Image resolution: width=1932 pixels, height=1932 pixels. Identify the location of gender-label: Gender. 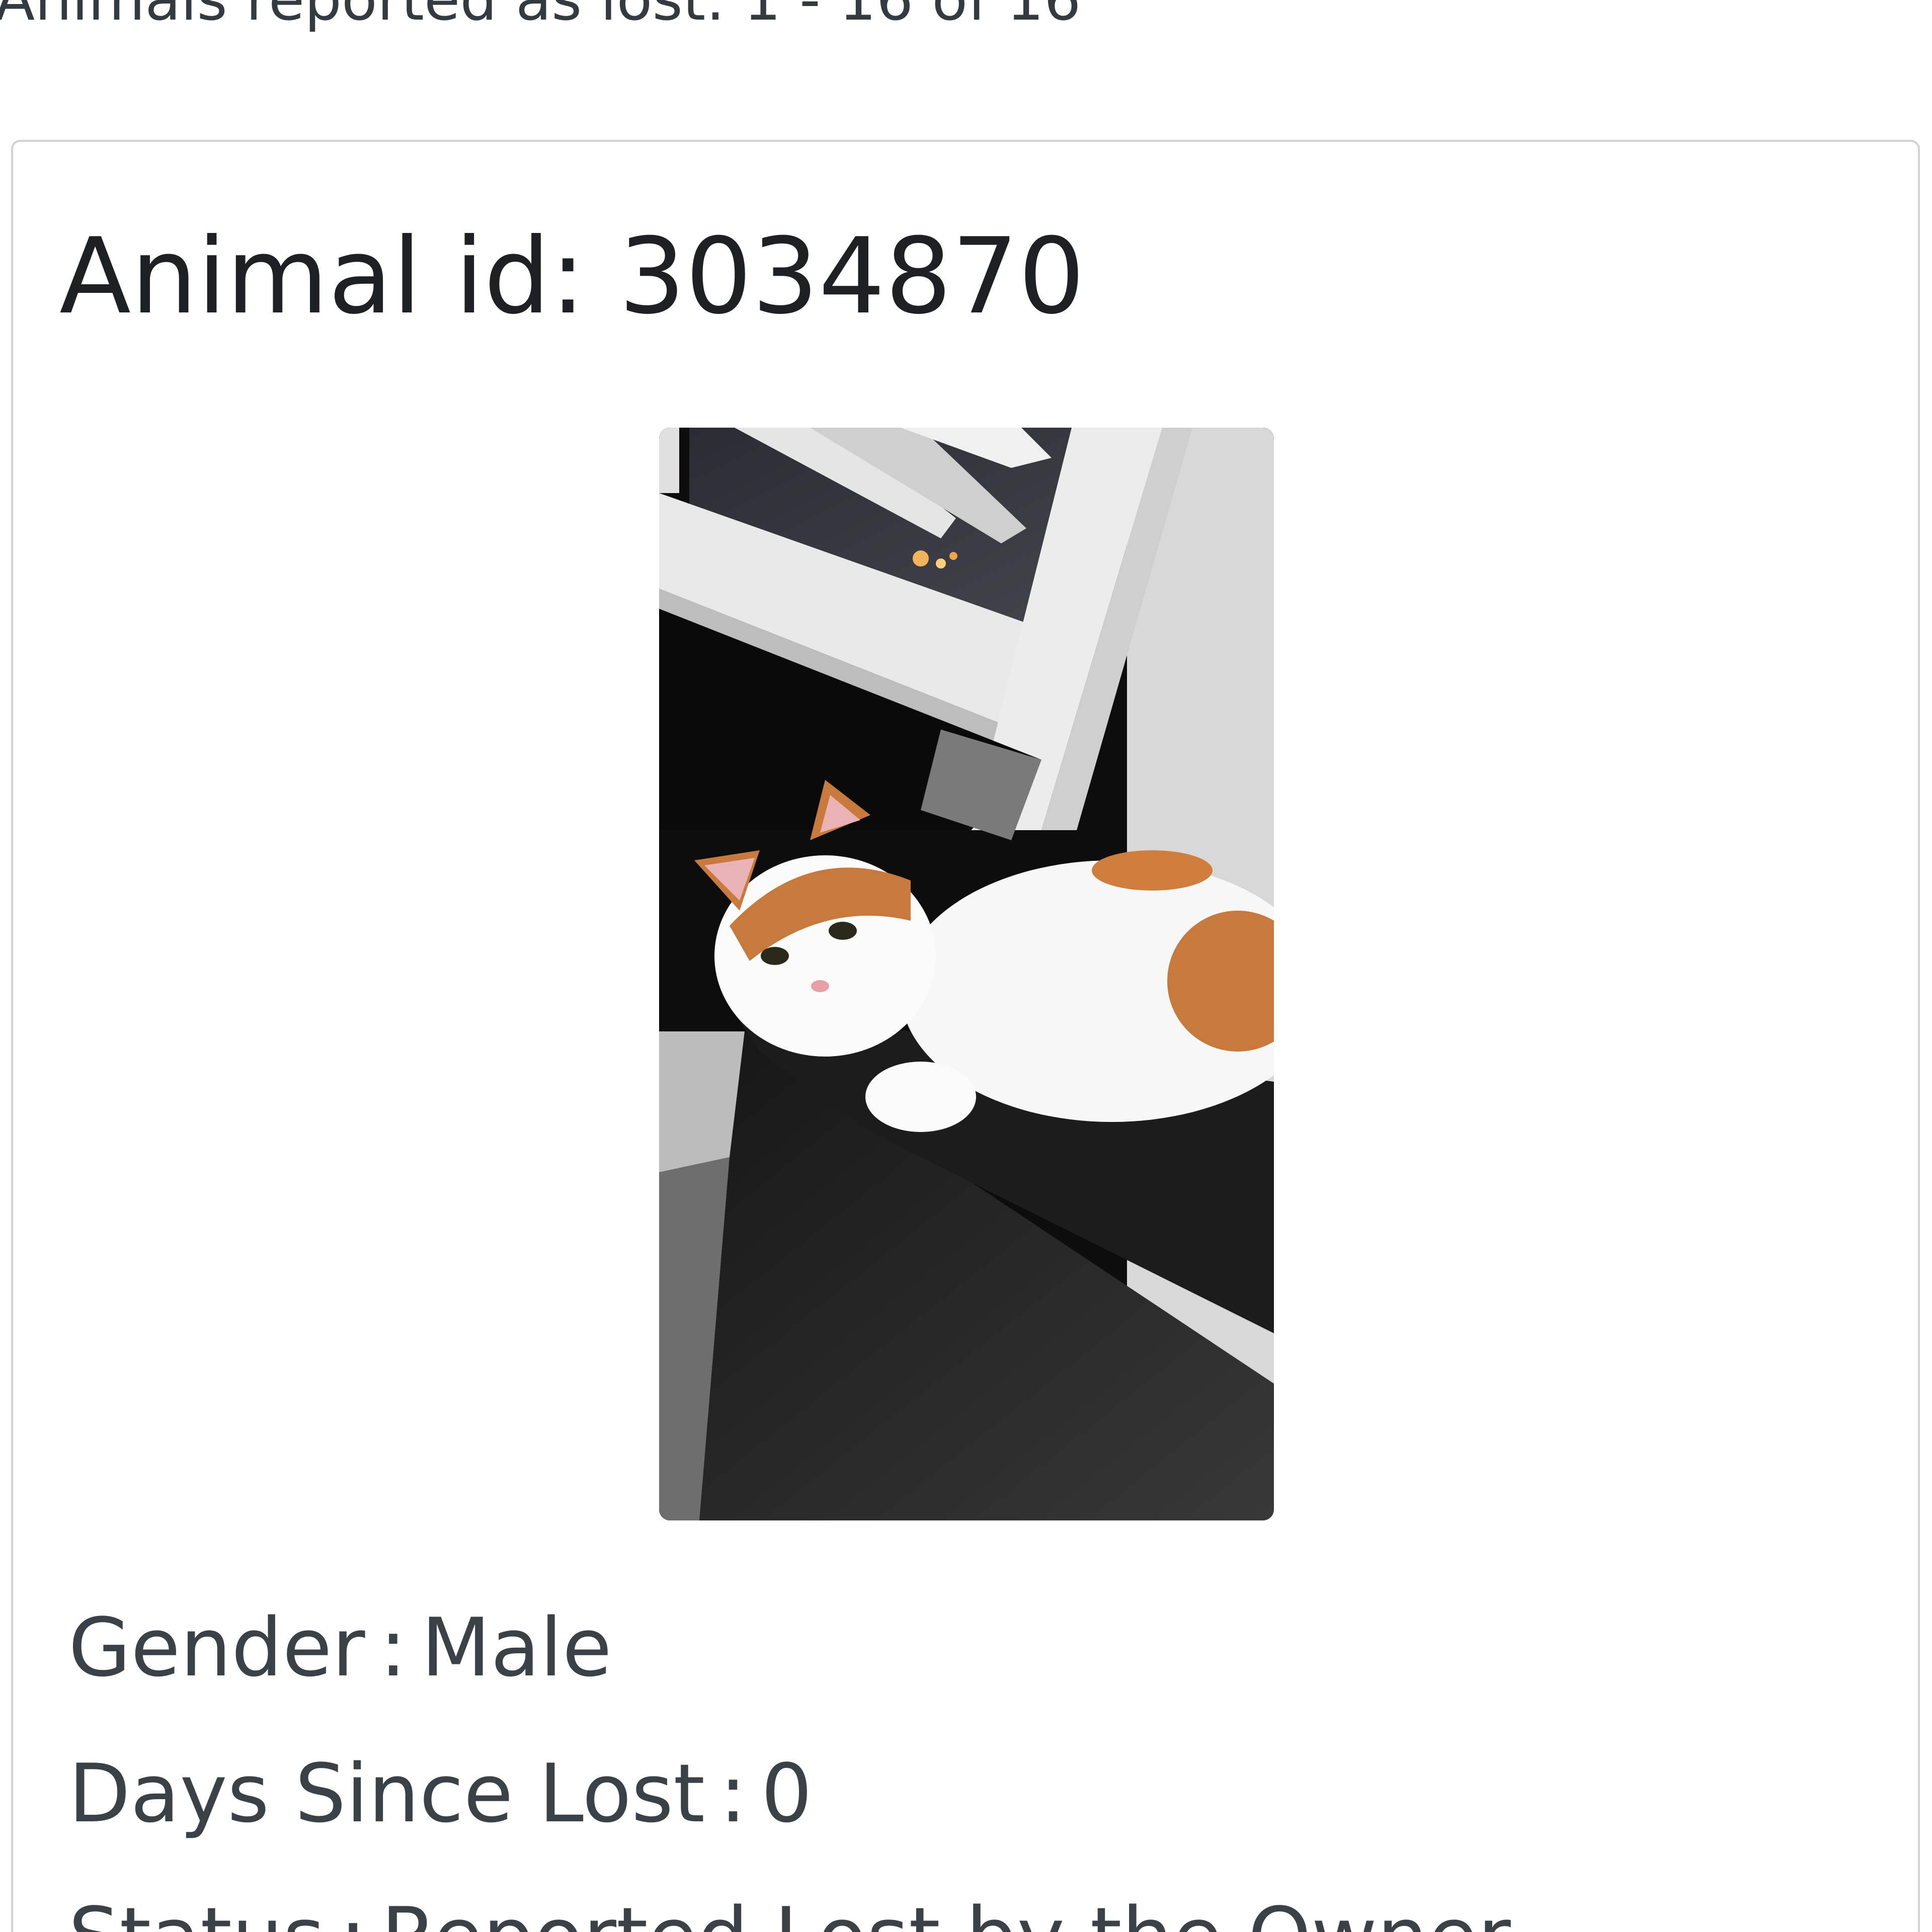
(217, 1648).